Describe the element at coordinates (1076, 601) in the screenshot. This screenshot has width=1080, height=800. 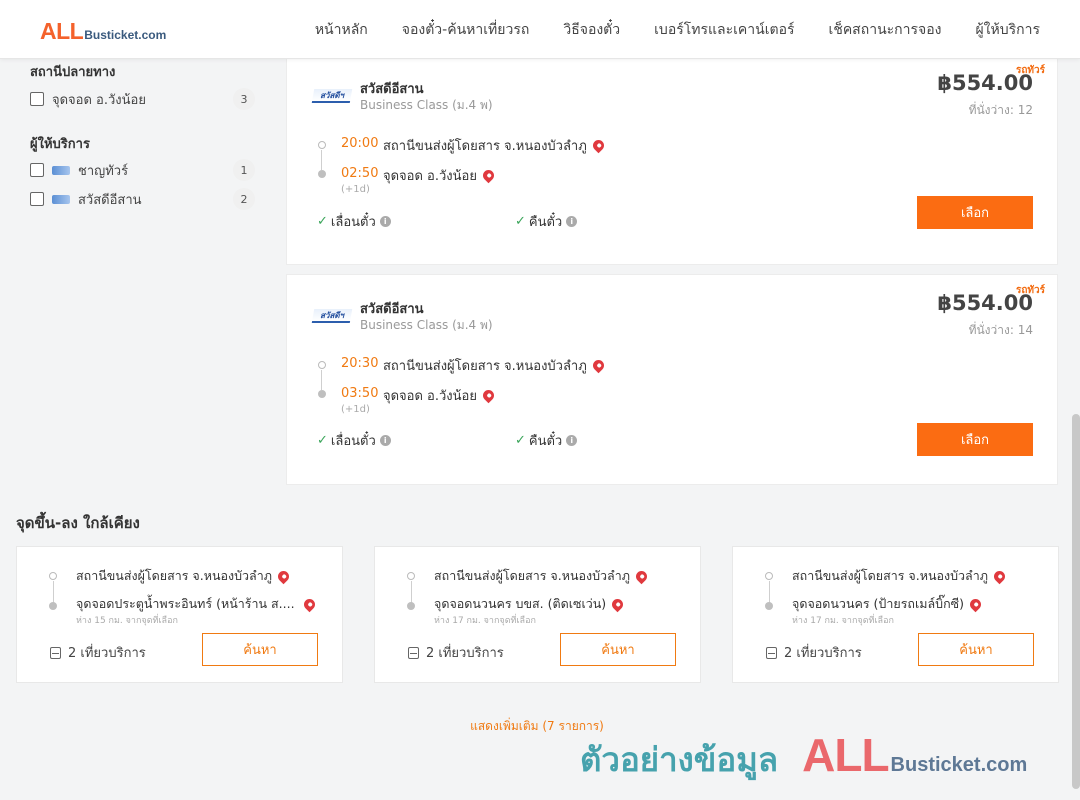
I see `scrollbar-thumb` at that location.